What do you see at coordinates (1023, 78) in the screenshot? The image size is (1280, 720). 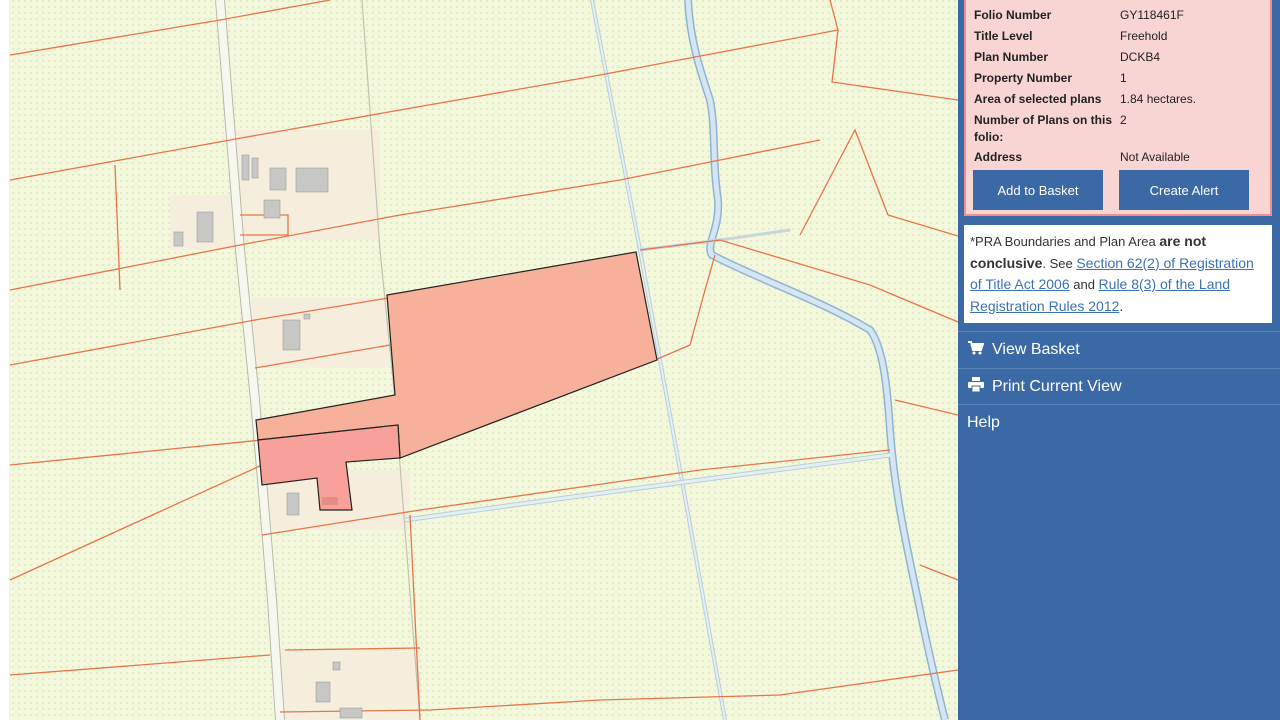 I see `property-number-label: Property Number` at bounding box center [1023, 78].